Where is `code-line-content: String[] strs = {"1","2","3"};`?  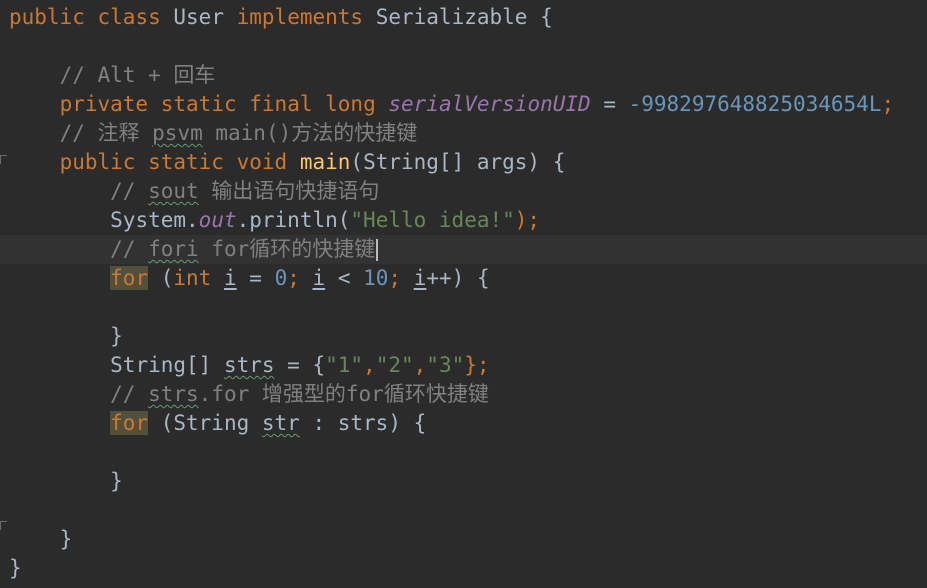 code-line-content: String[] strs = {"1","2","3"}; is located at coordinates (249, 365).